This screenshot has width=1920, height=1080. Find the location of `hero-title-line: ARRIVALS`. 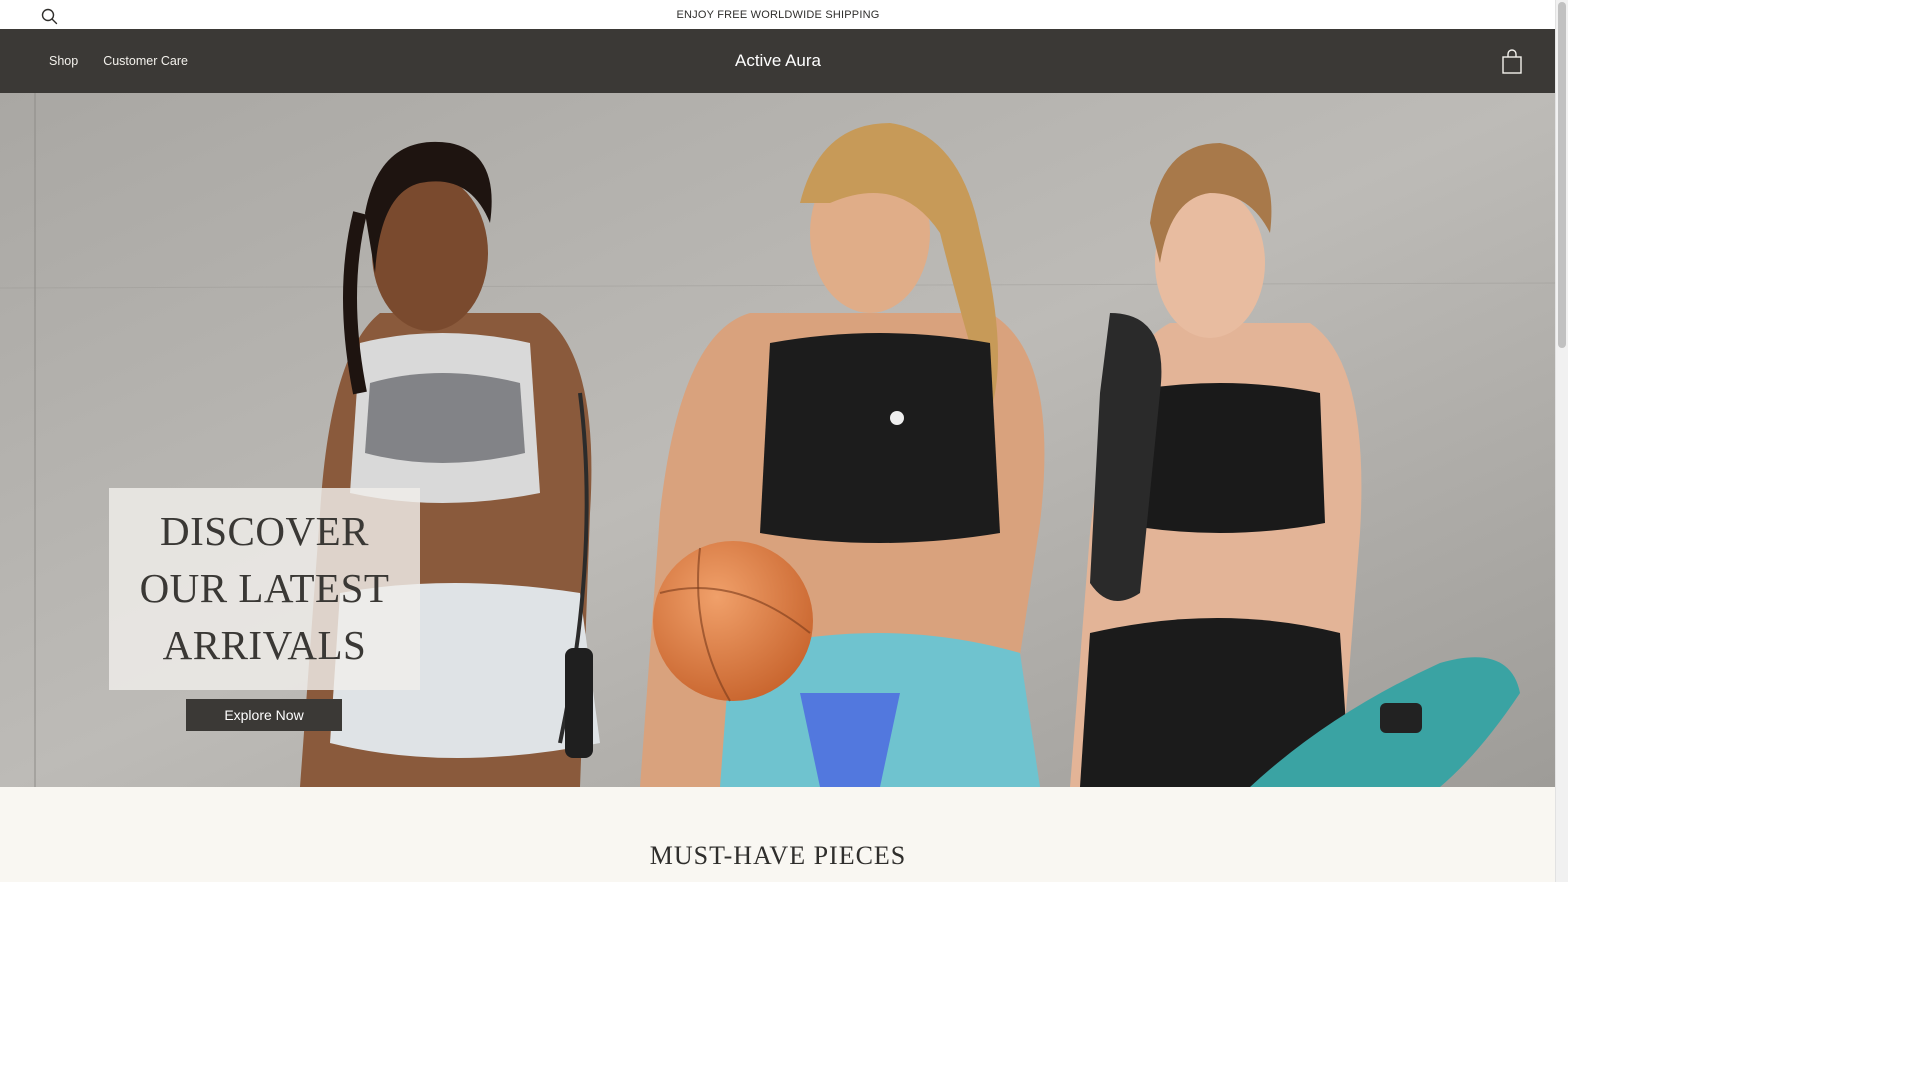

hero-title-line: ARRIVALS is located at coordinates (264, 645).